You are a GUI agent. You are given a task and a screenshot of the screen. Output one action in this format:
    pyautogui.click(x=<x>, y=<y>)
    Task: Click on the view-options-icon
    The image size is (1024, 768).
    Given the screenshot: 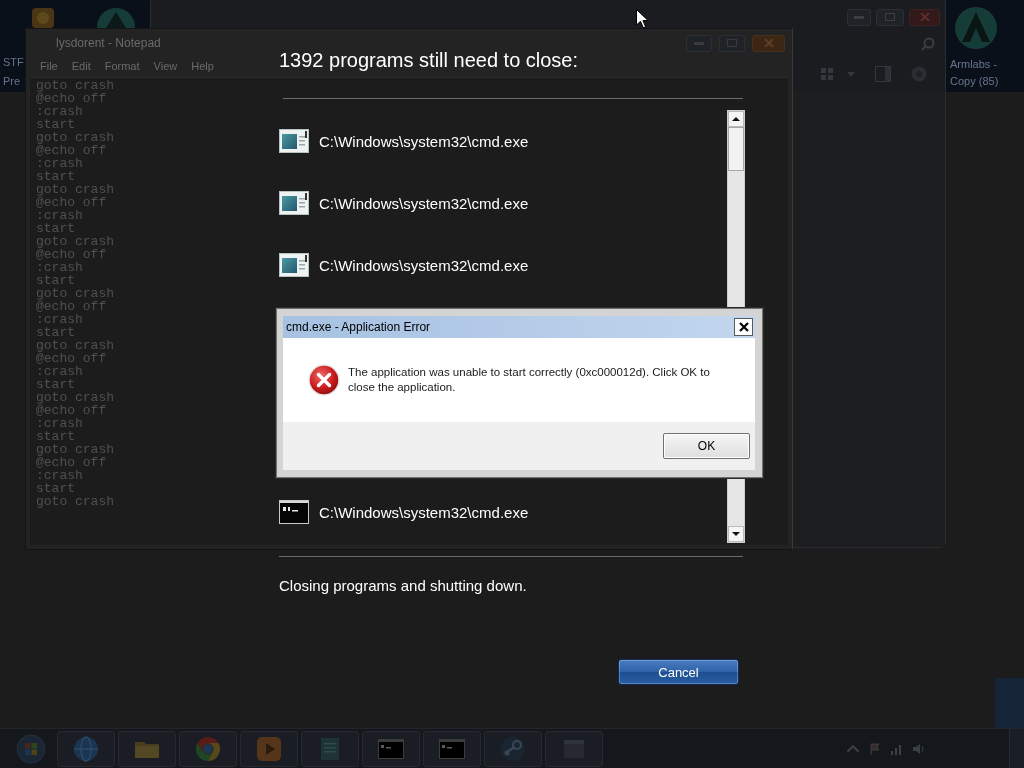 What is the action you would take?
    pyautogui.click(x=838, y=74)
    